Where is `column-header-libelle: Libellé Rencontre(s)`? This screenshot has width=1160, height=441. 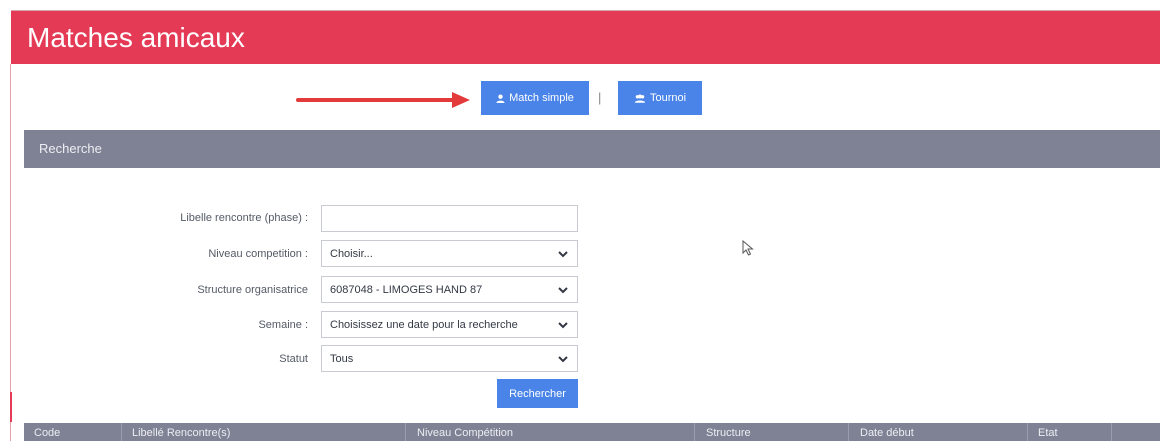
column-header-libelle: Libellé Rencontre(s) is located at coordinates (181, 433).